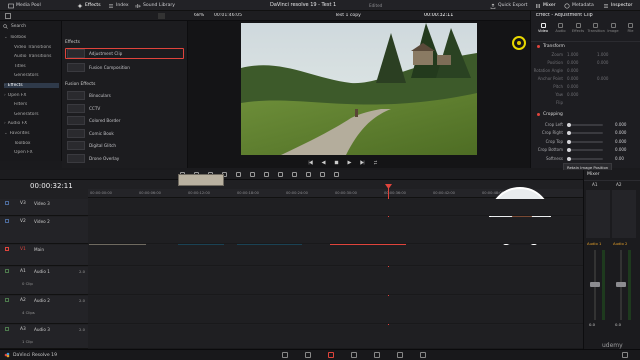 This screenshot has height=360, width=640. Describe the element at coordinates (23, 203) in the screenshot. I see `track-id: V3` at that location.